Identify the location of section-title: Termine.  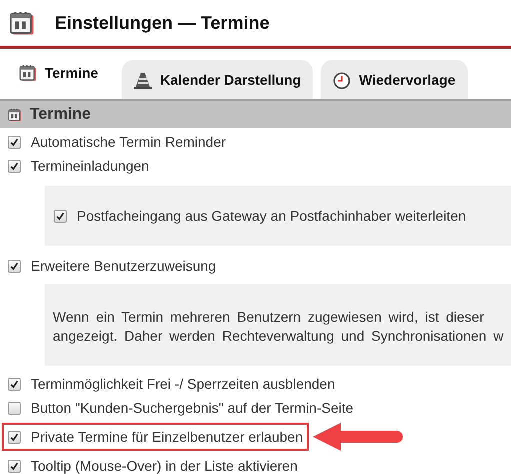
(61, 114).